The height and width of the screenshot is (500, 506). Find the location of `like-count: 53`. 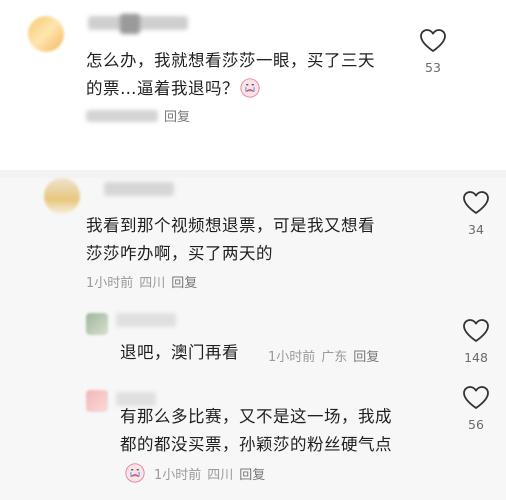

like-count: 53 is located at coordinates (433, 67).